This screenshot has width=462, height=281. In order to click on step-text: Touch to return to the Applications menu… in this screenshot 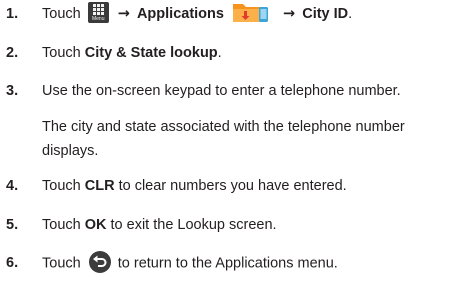, I will do `click(250, 262)`.